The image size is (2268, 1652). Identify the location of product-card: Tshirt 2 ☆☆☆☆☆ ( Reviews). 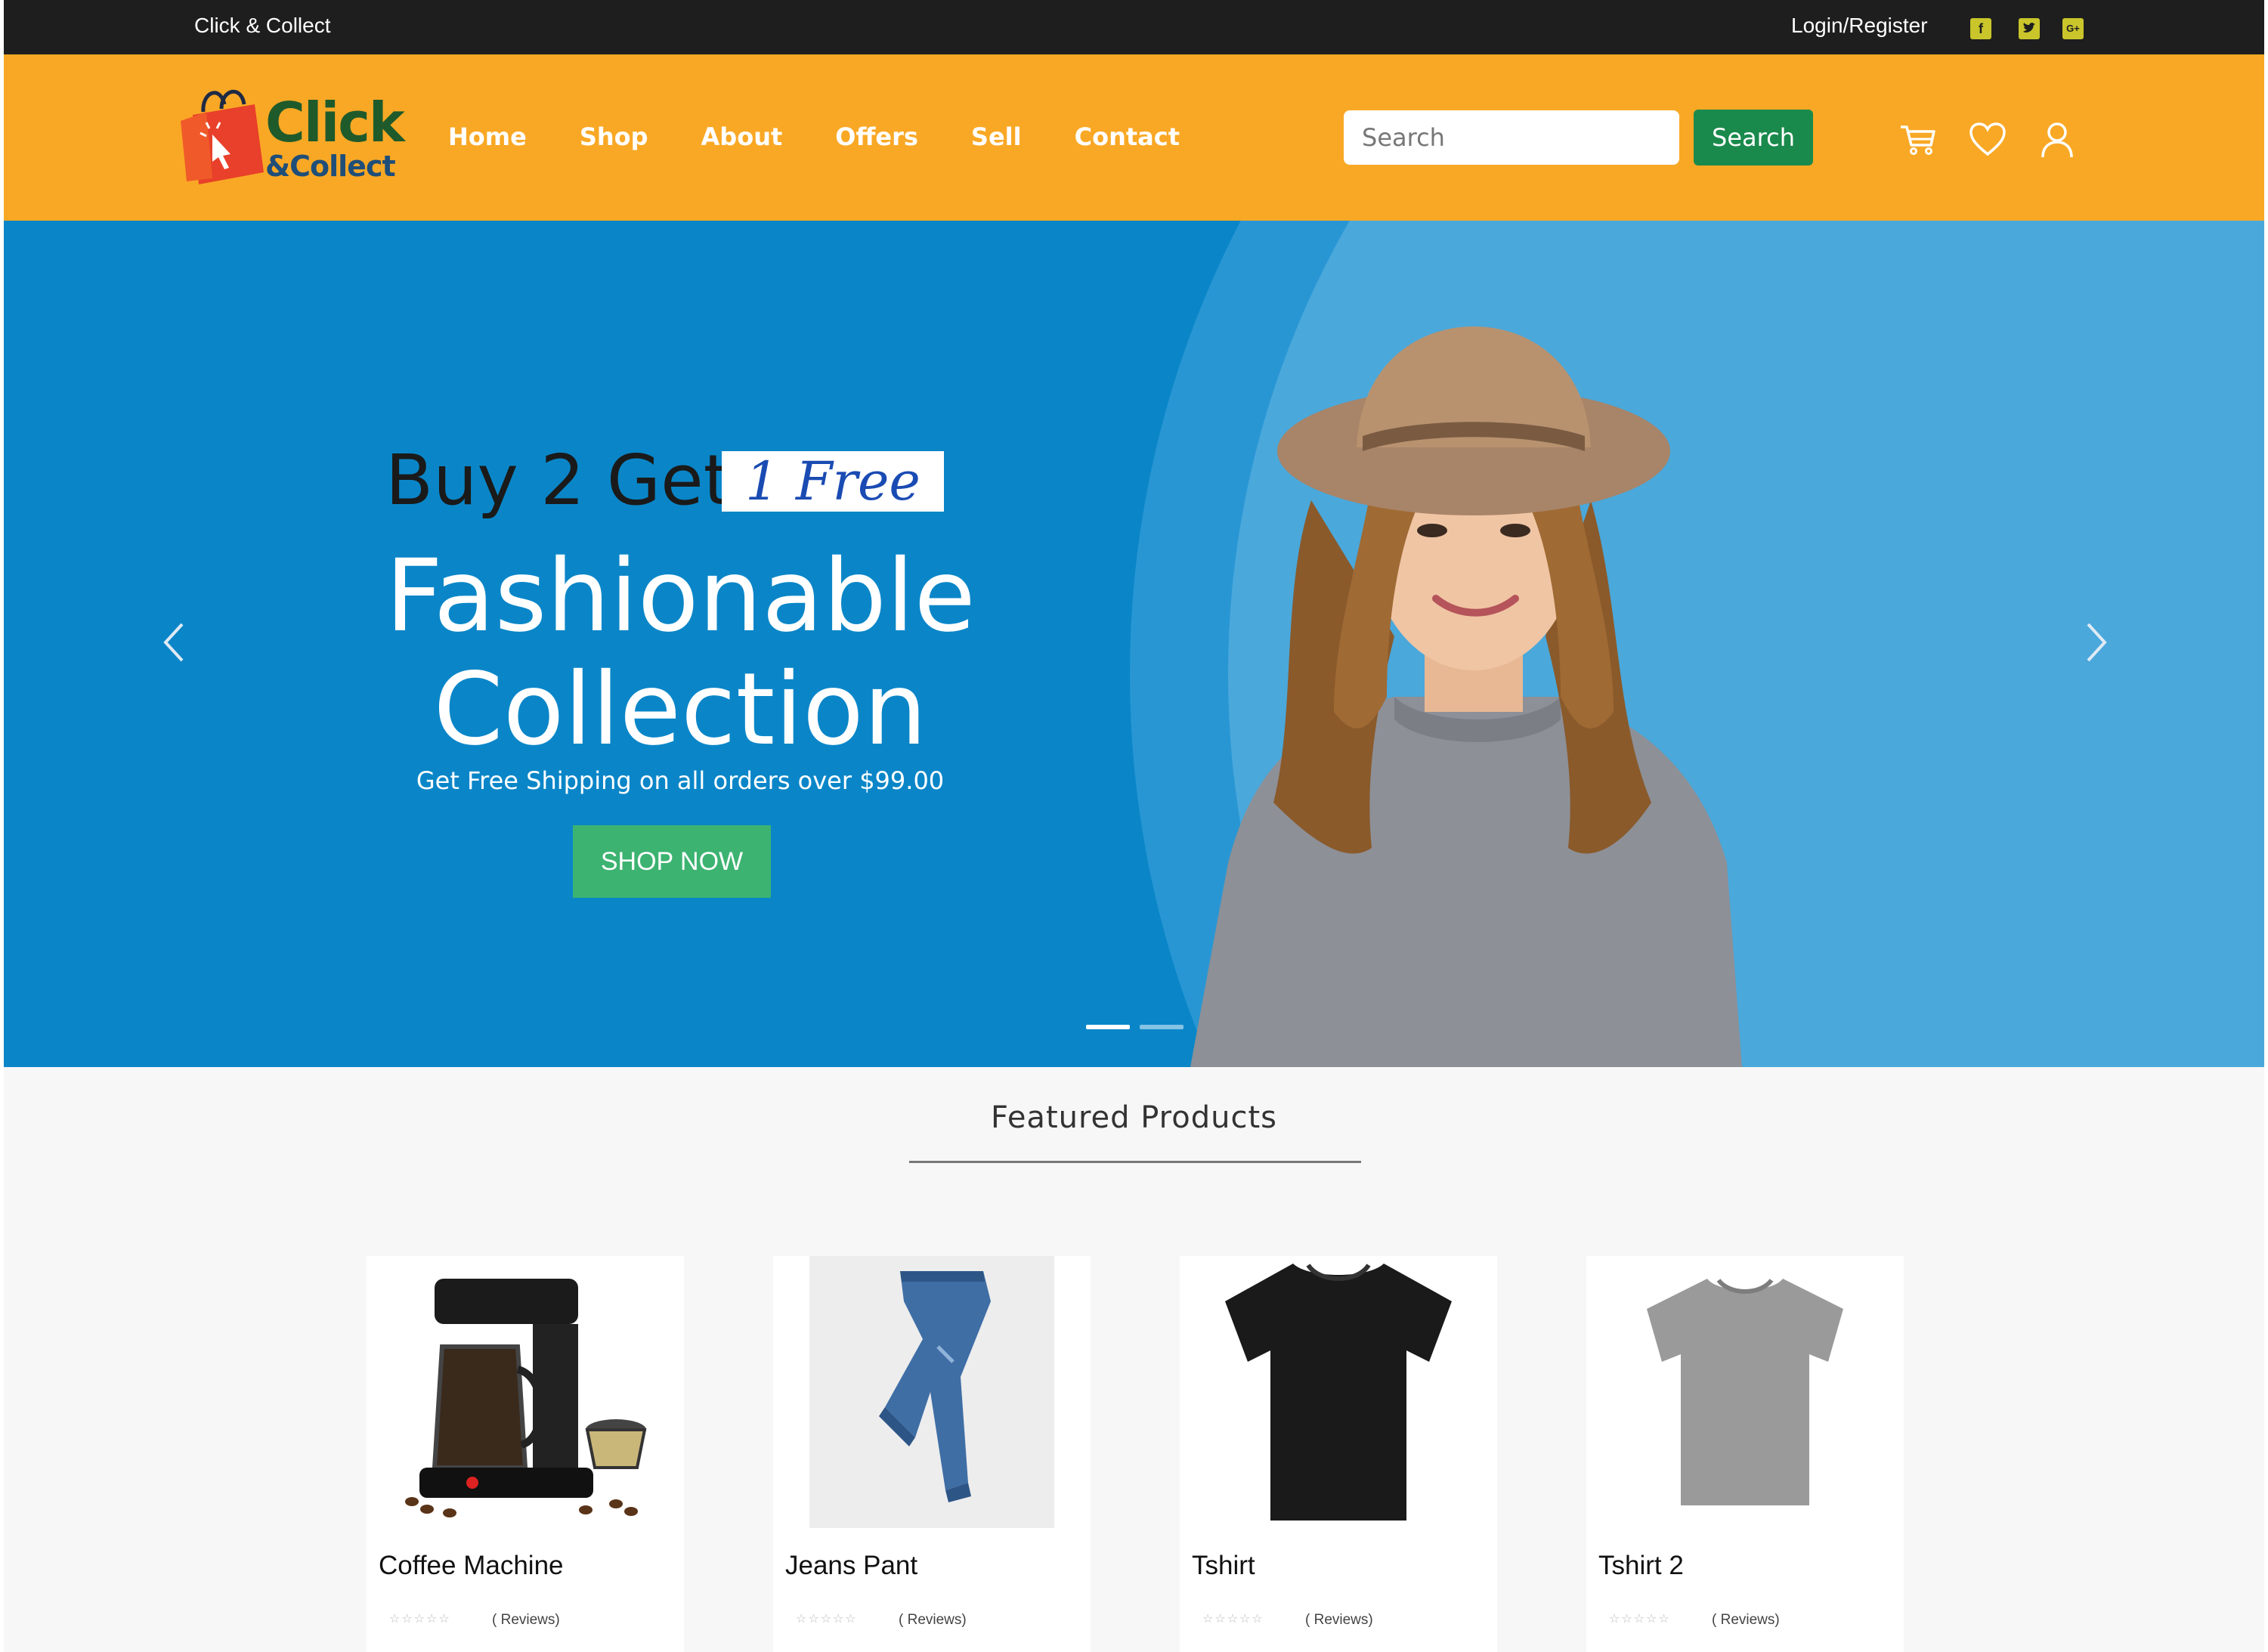
(1745, 1454).